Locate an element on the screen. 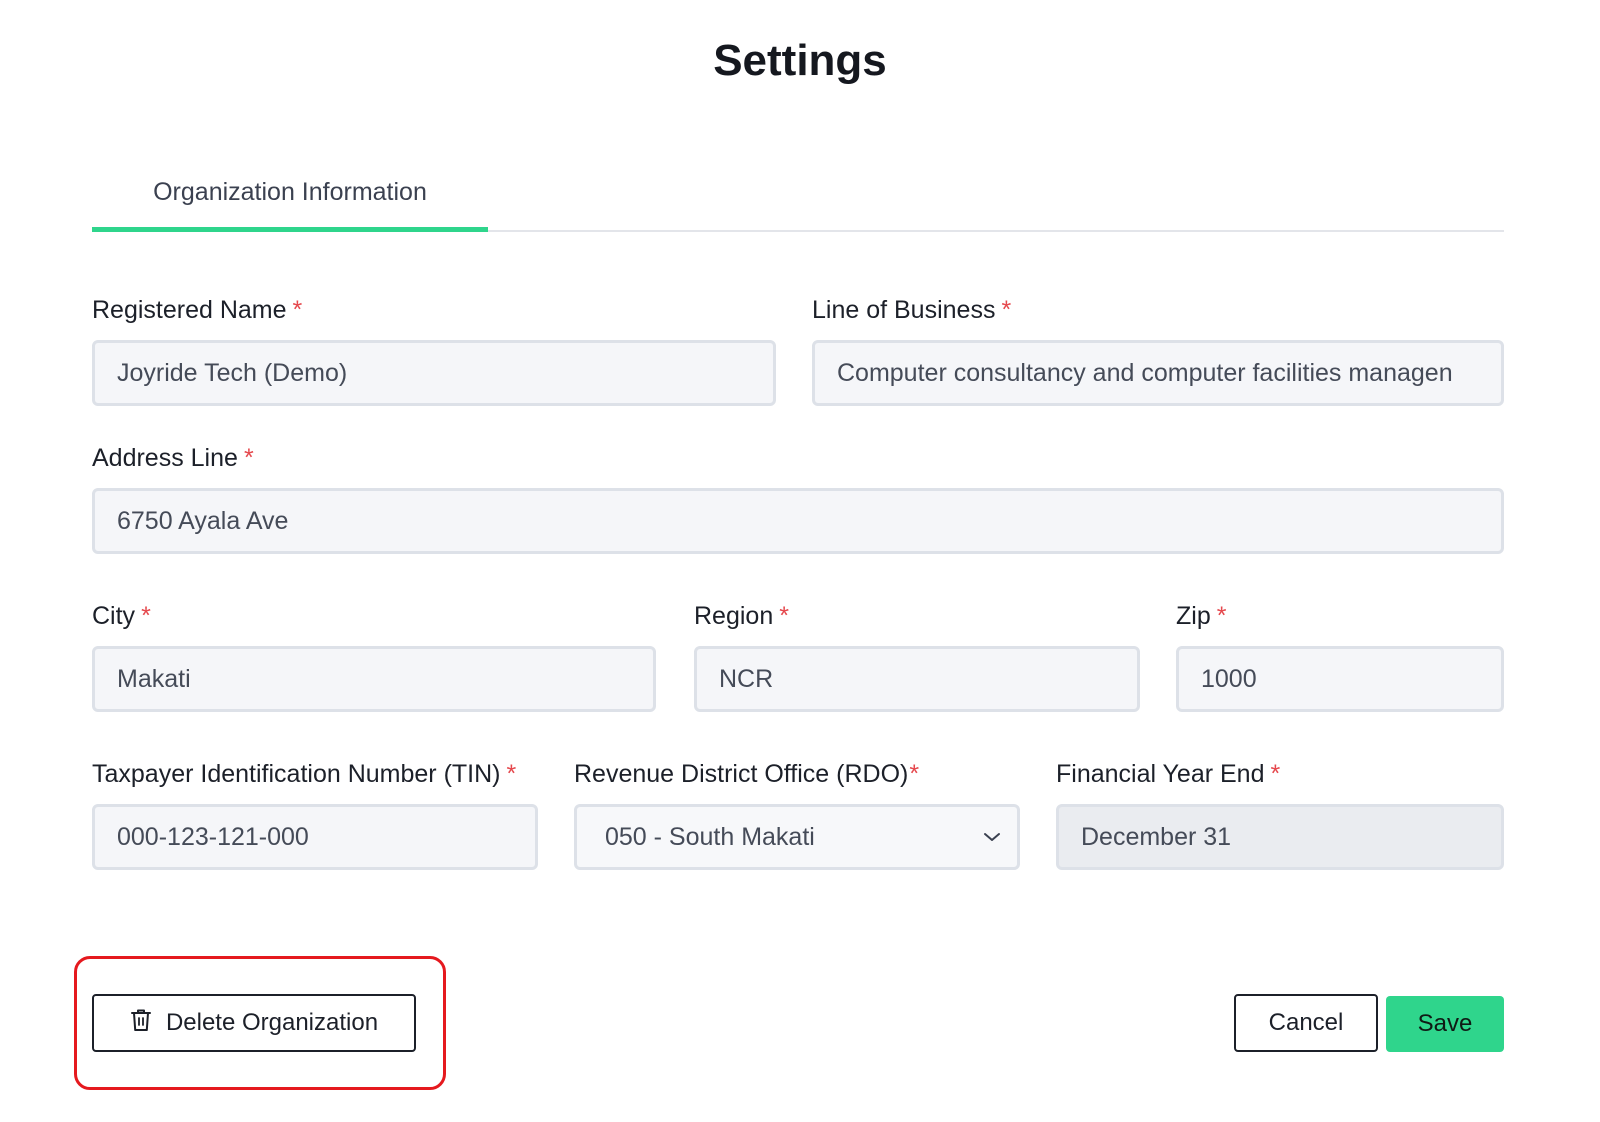 The height and width of the screenshot is (1122, 1600). address-line-field: Address Line * 6750 Ayala Ave is located at coordinates (798, 497).